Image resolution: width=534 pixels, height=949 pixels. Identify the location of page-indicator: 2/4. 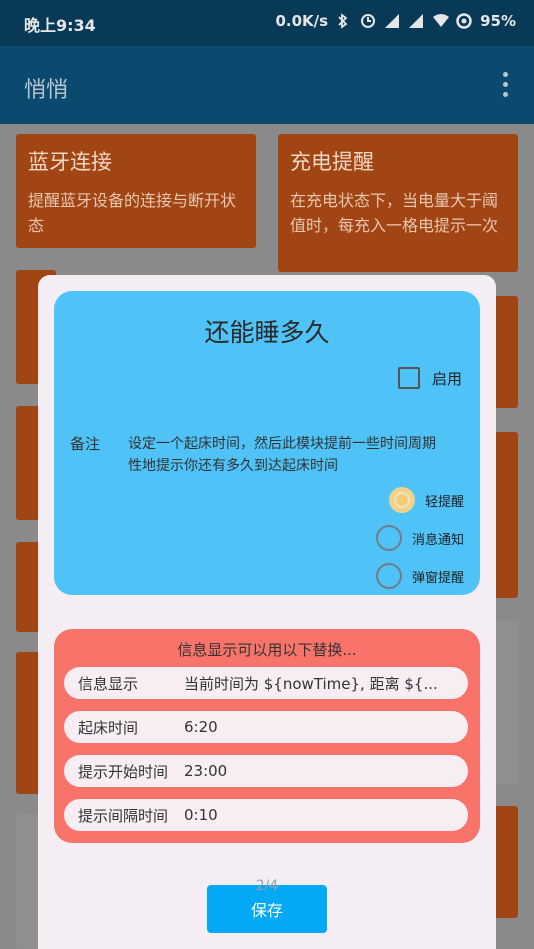
(267, 886).